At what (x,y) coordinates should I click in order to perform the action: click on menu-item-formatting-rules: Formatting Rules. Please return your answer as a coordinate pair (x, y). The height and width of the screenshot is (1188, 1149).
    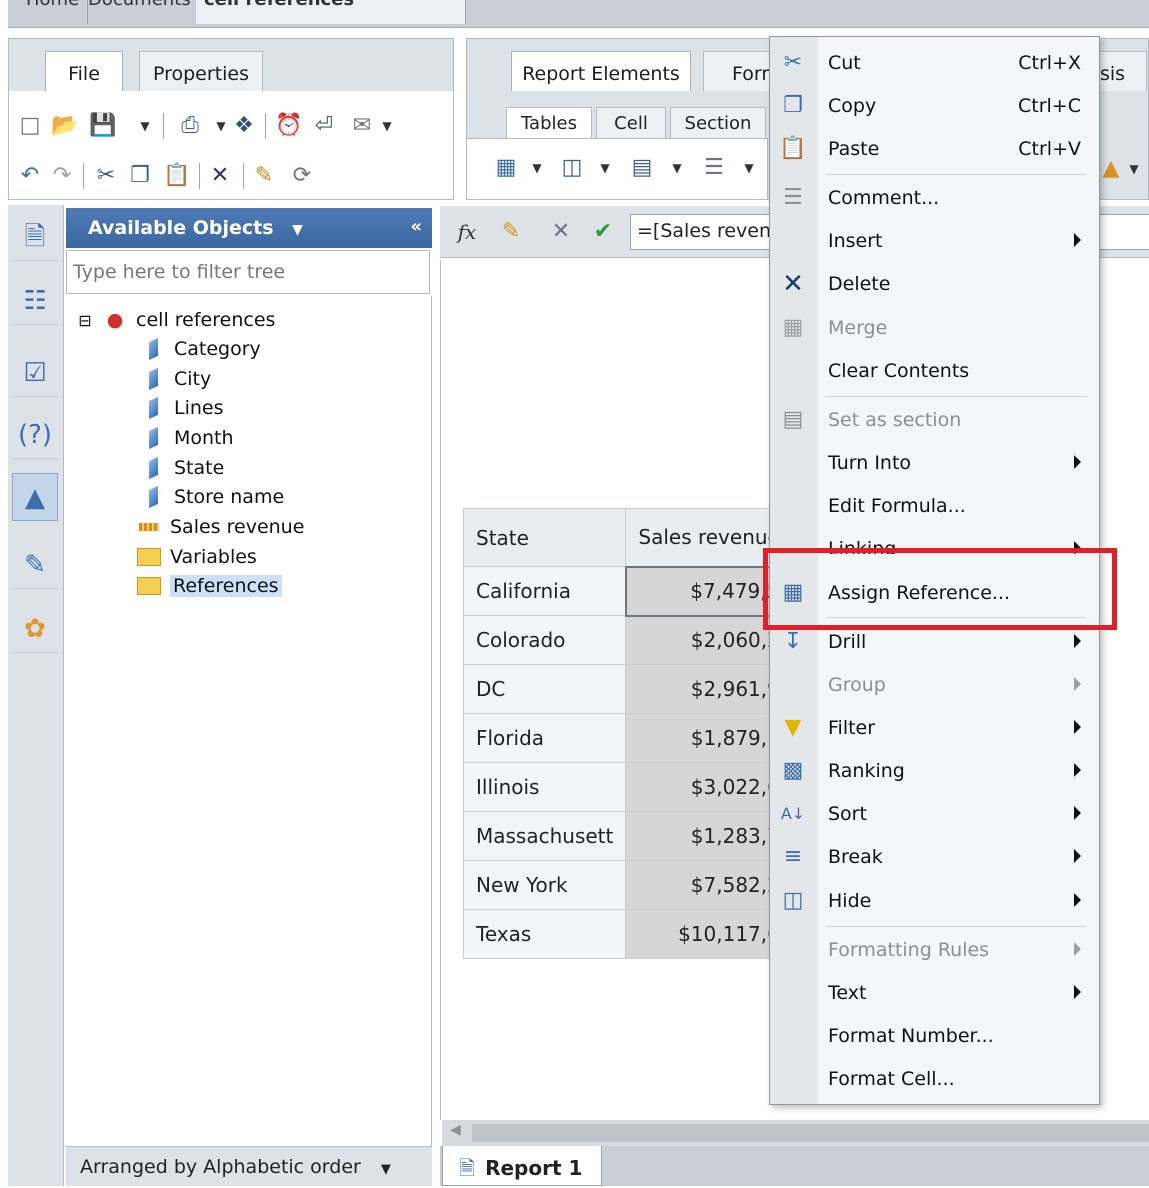
    Looking at the image, I should click on (934, 950).